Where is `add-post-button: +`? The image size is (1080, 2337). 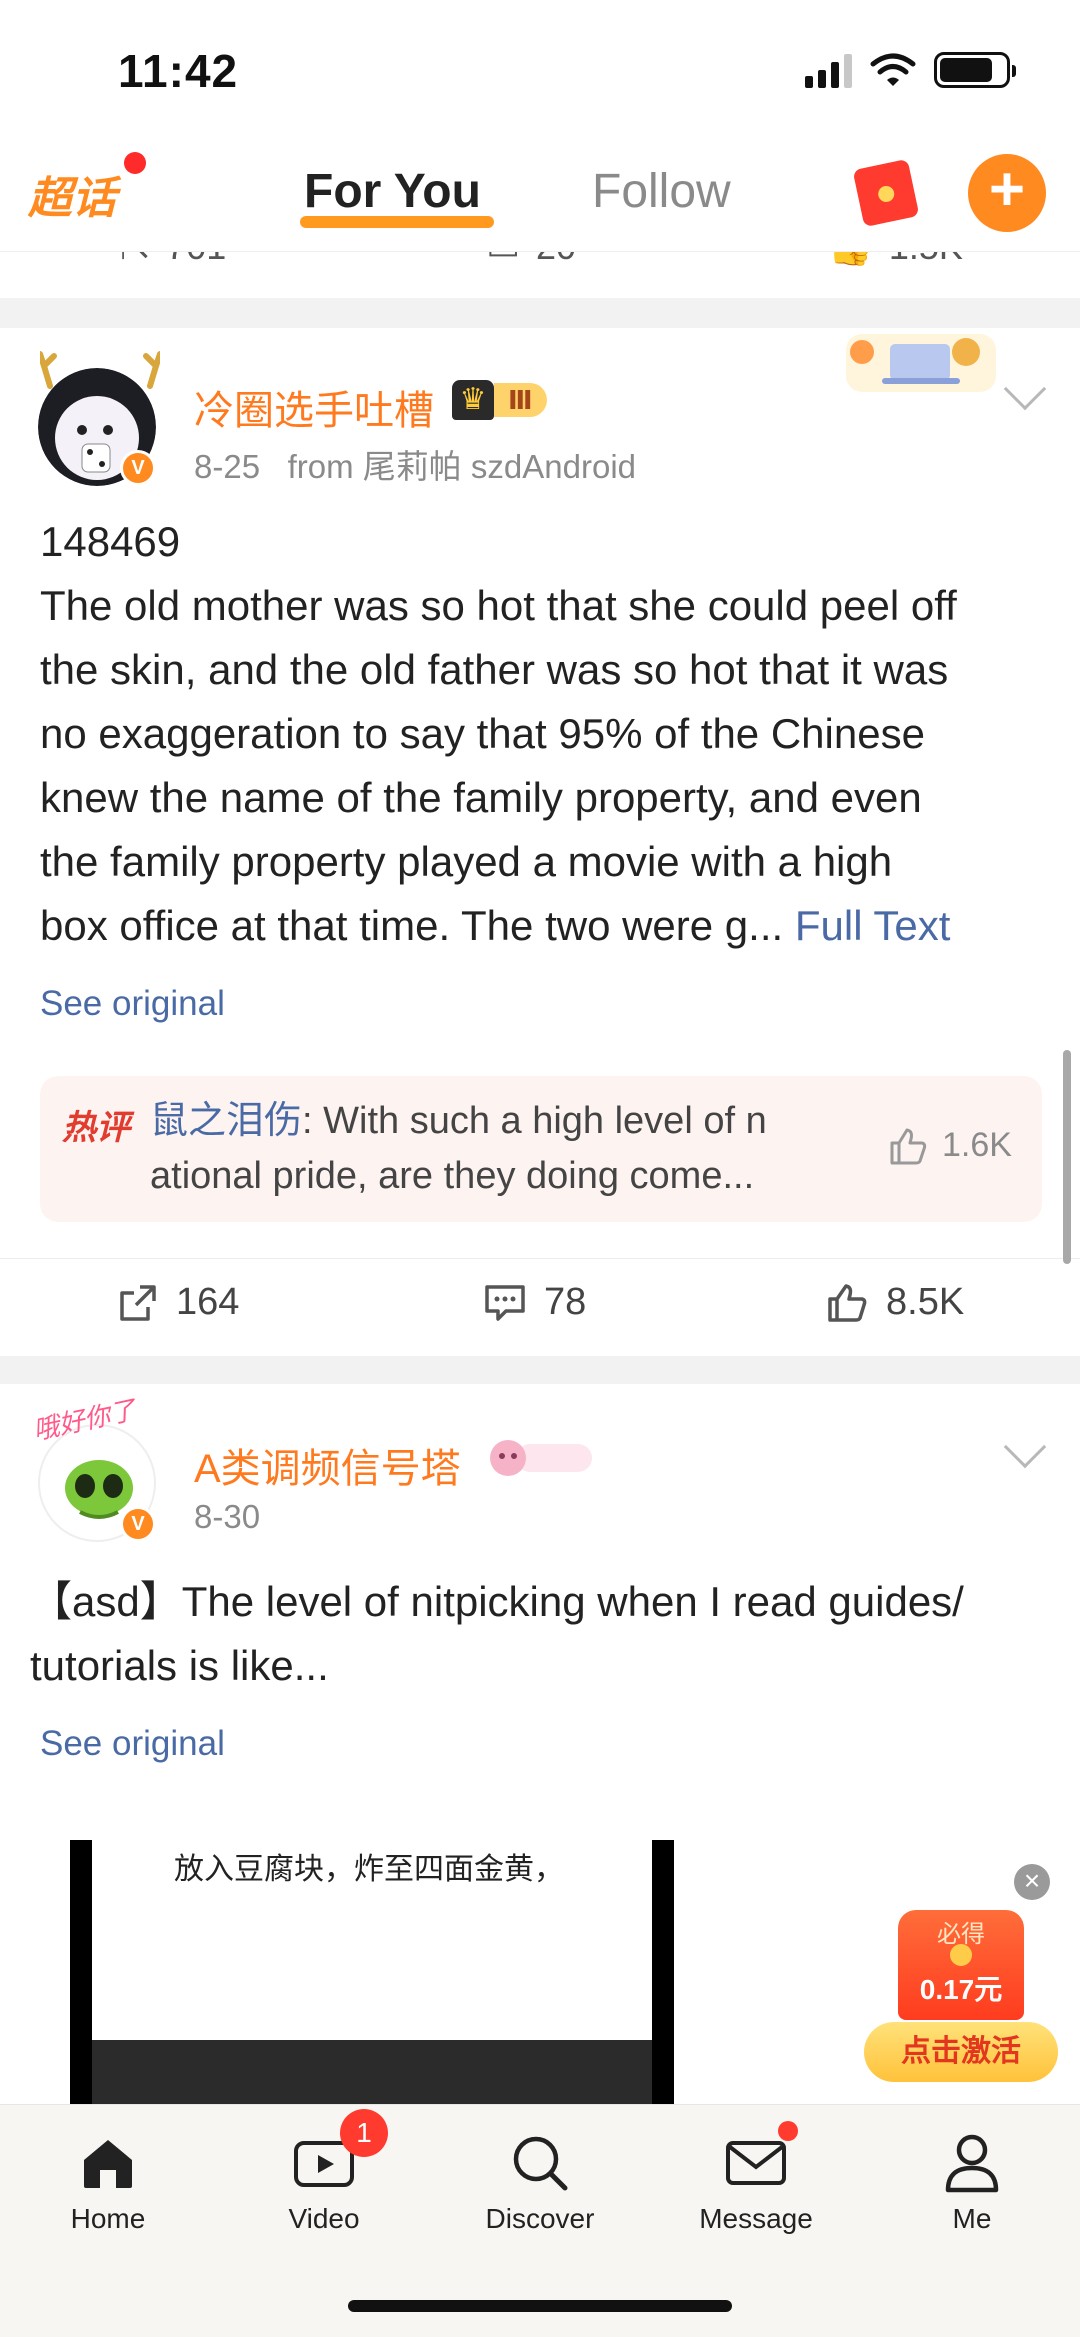 add-post-button: + is located at coordinates (1007, 193).